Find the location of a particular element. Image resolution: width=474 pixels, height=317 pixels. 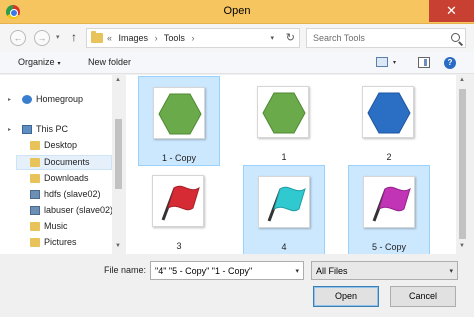

red-flag-icon is located at coordinates (180, 203).